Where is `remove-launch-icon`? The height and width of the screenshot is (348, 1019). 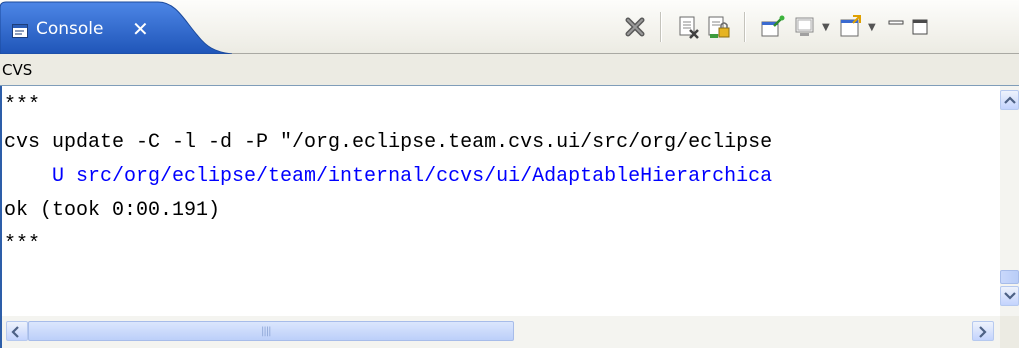 remove-launch-icon is located at coordinates (635, 27).